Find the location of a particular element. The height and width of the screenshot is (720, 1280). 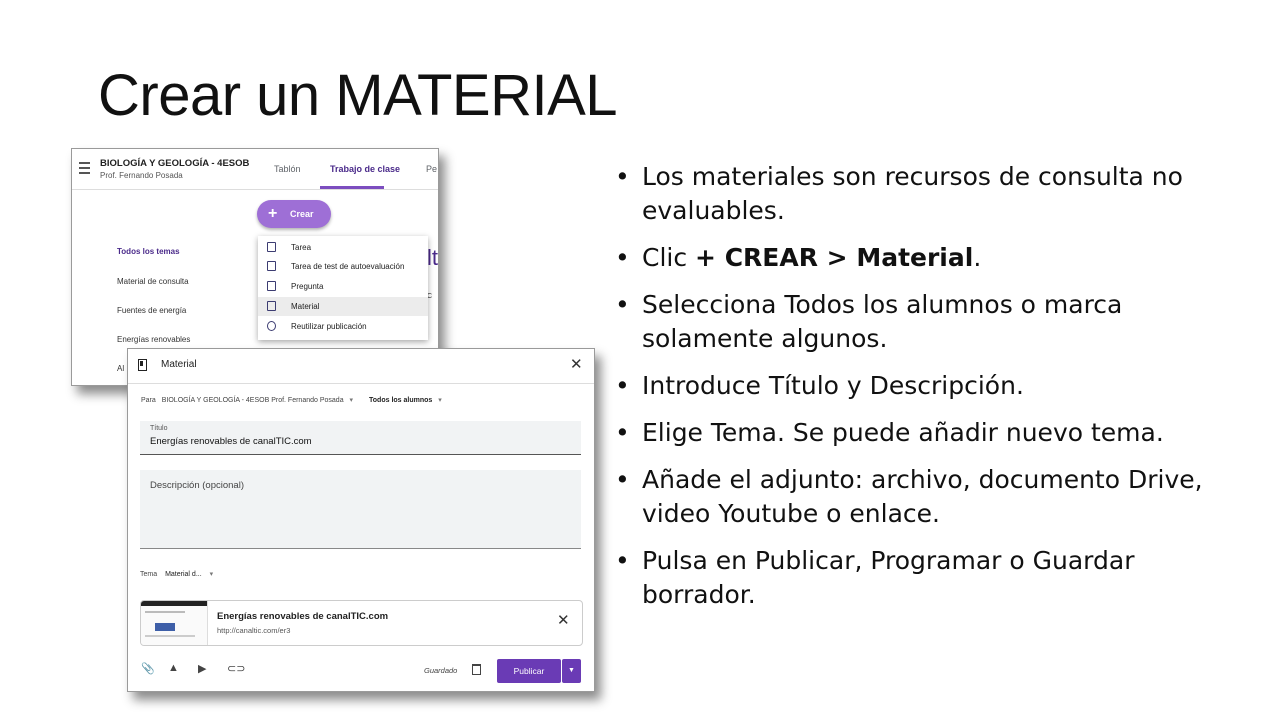

students-select: Todos los alumnos is located at coordinates (400, 400).